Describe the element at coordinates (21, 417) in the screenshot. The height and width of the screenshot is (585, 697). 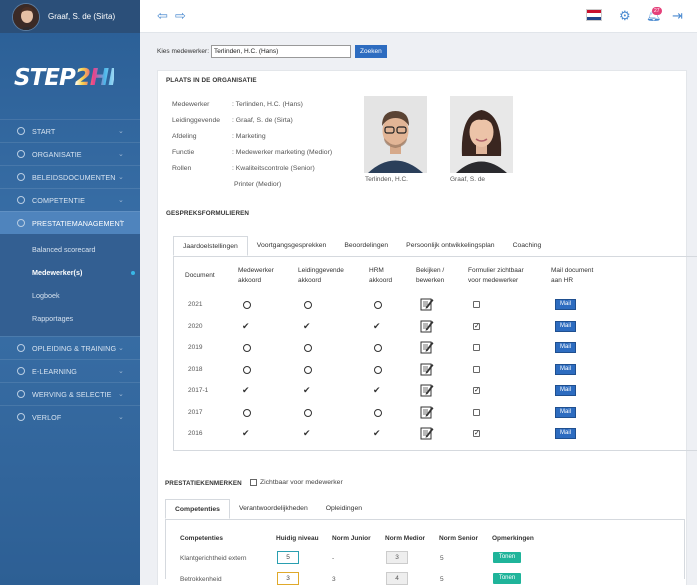
I see `leave-icon` at that location.